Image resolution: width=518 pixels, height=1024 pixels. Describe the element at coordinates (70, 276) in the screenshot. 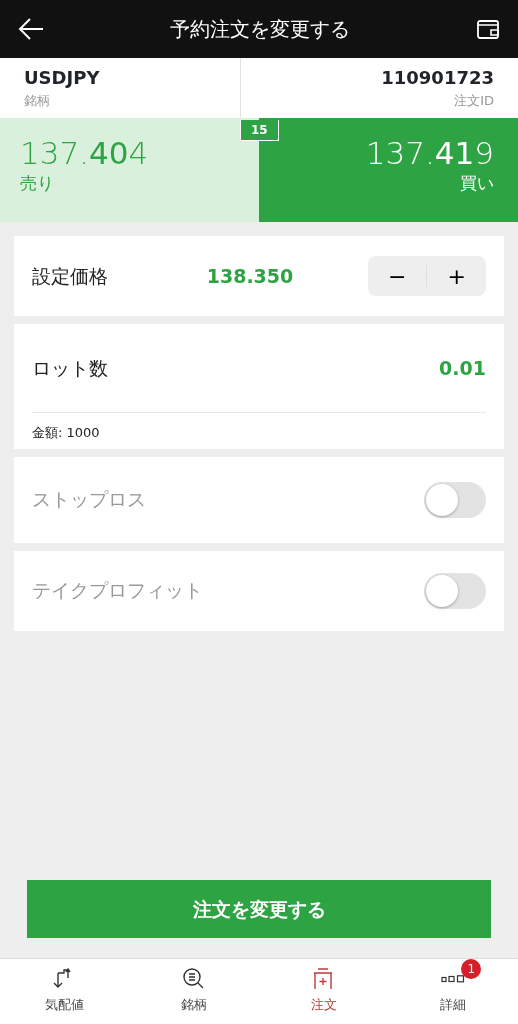

I see `setting-label: 設定価格` at that location.